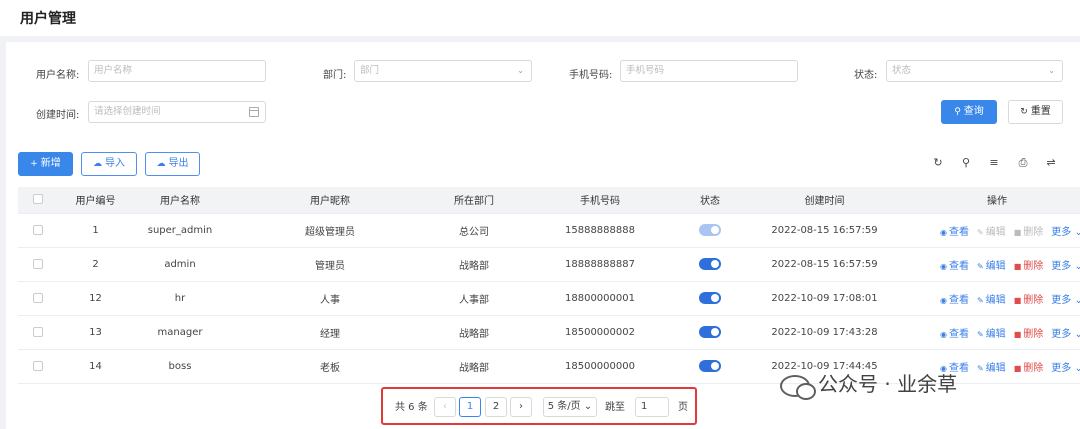 Image resolution: width=1080 pixels, height=429 pixels. I want to click on page-size-select: 5 条/页 ⌄, so click(570, 407).